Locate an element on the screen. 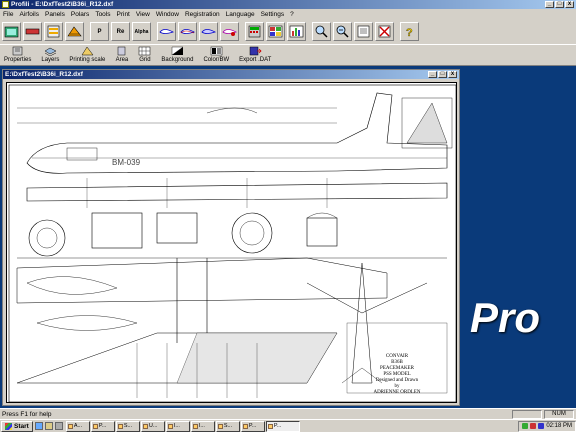 The image size is (576, 432). doc-maximize-button: □ is located at coordinates (442, 74).